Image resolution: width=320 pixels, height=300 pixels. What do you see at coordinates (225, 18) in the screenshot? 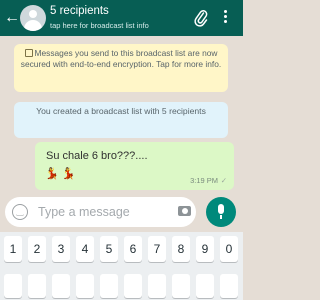
I see `more-vertical-icon` at bounding box center [225, 18].